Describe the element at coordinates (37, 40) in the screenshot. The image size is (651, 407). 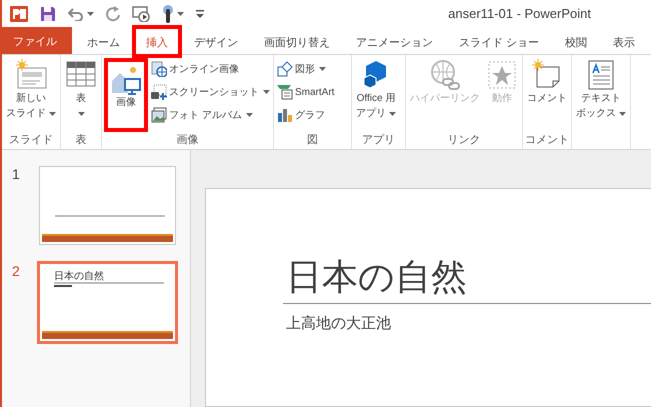
I see `file-tab: ファイル` at that location.